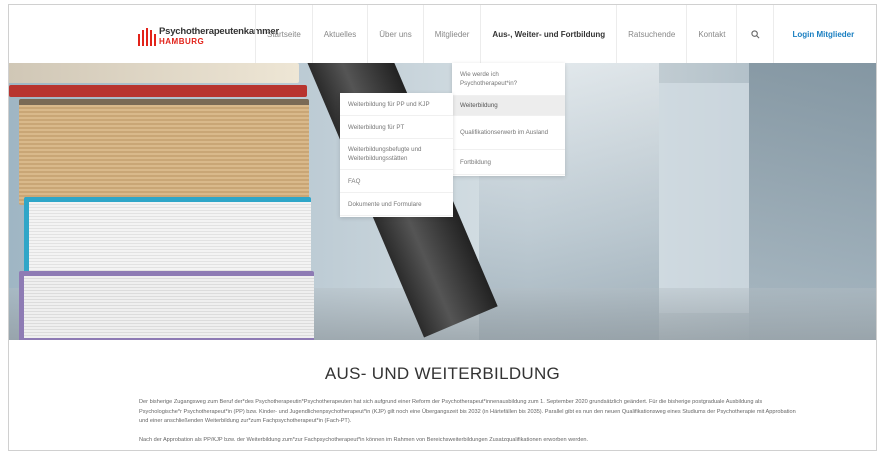 This screenshot has width=883, height=453. What do you see at coordinates (824, 34) in the screenshot?
I see `login-link: Login Mitglieder` at bounding box center [824, 34].